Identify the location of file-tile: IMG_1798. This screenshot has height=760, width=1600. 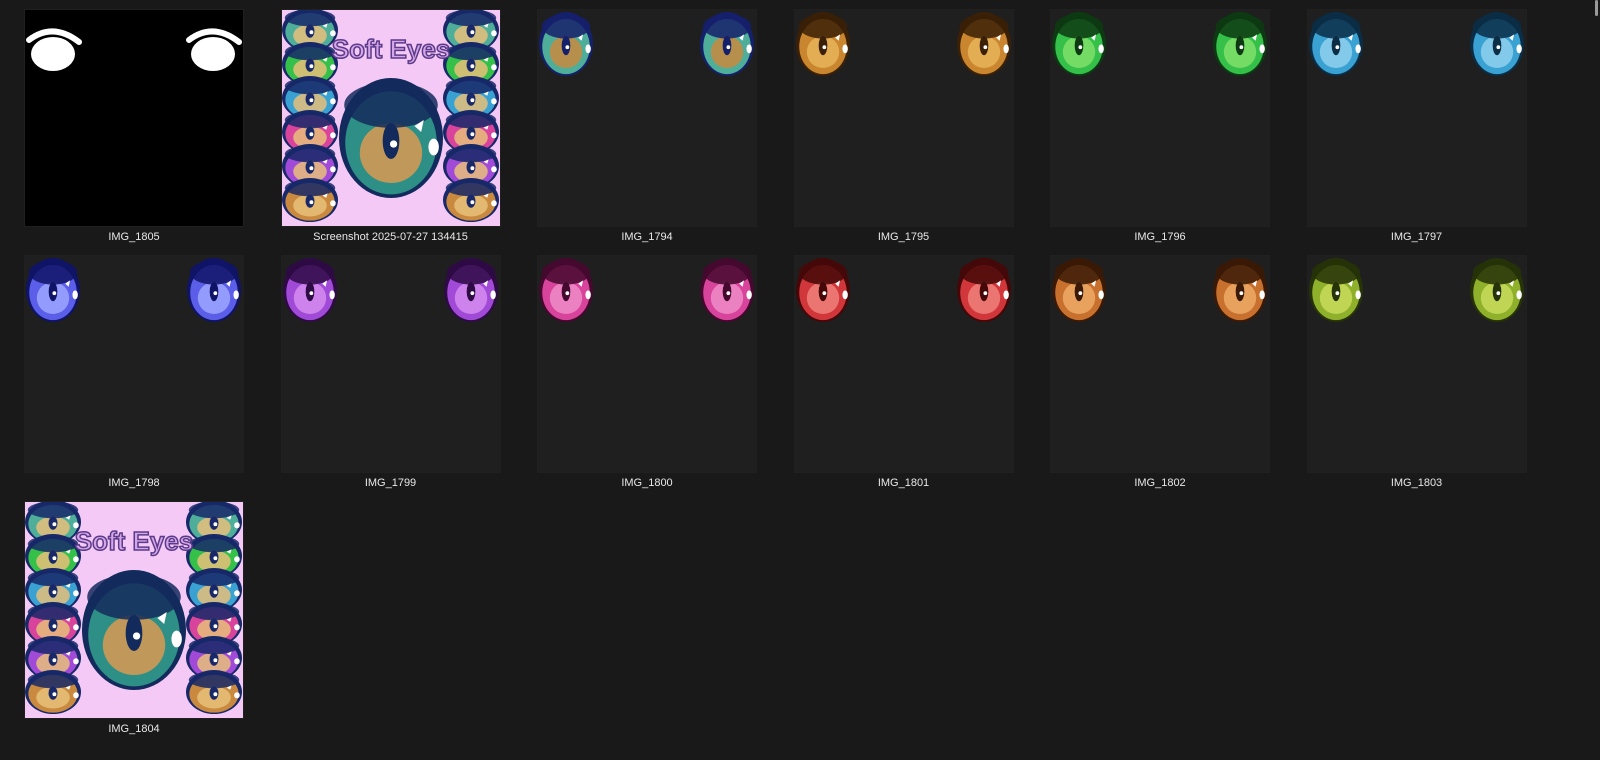
(125, 367).